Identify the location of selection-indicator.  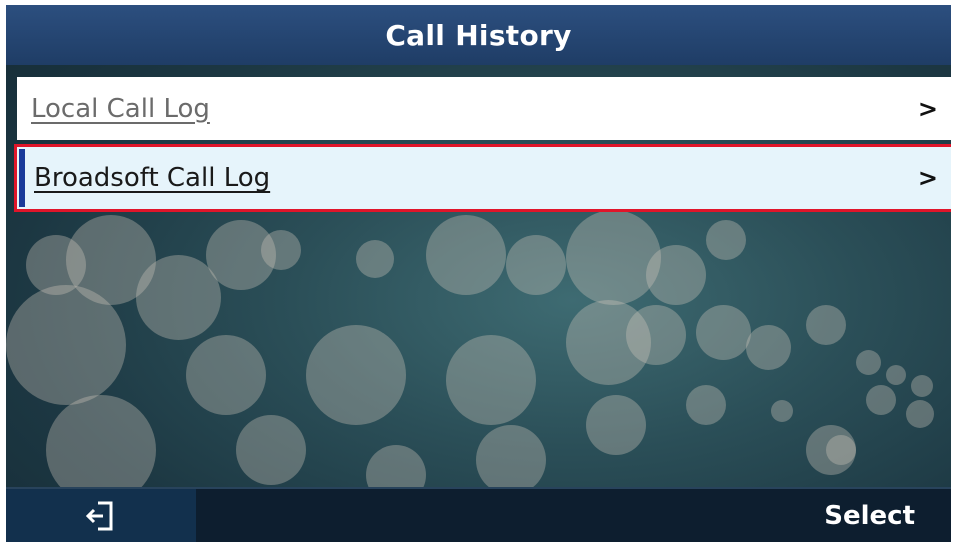
(22, 178).